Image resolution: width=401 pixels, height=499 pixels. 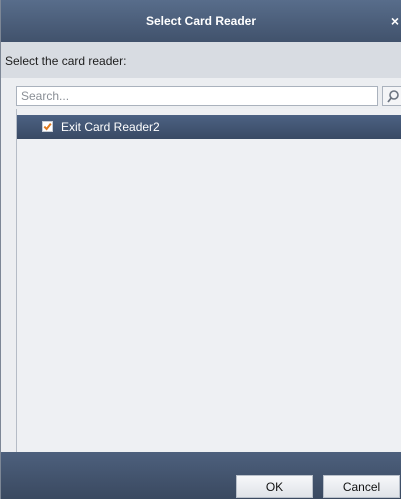 I want to click on search-icon, so click(x=393, y=96).